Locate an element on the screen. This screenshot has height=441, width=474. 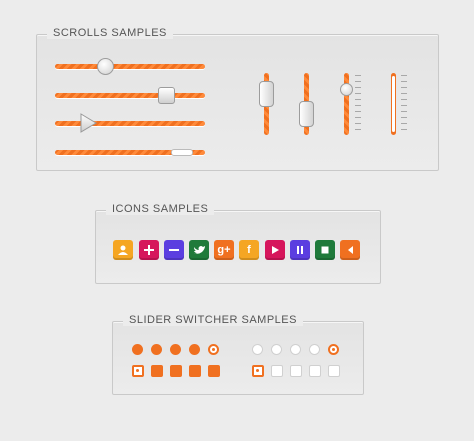
icons-panel-title: ICONS SAMPLES is located at coordinates (160, 209).